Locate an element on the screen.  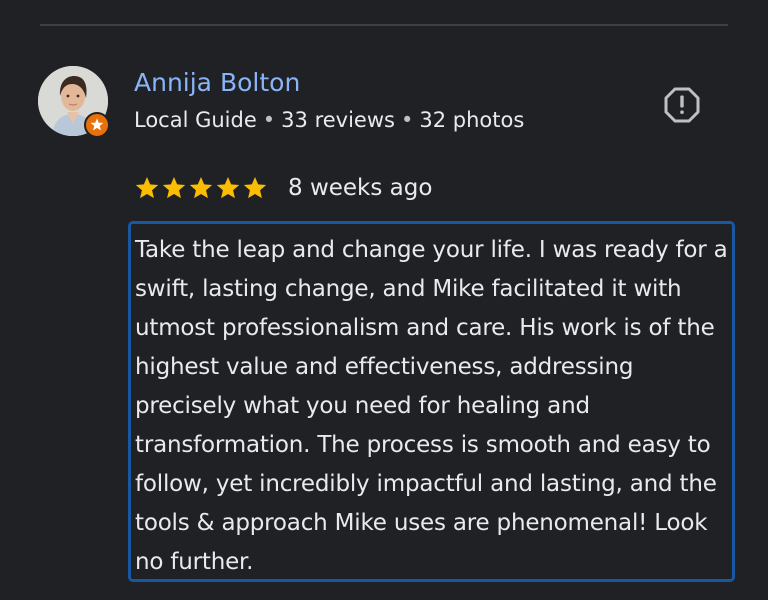
rating-row: 8 weeks ago is located at coordinates (283, 188).